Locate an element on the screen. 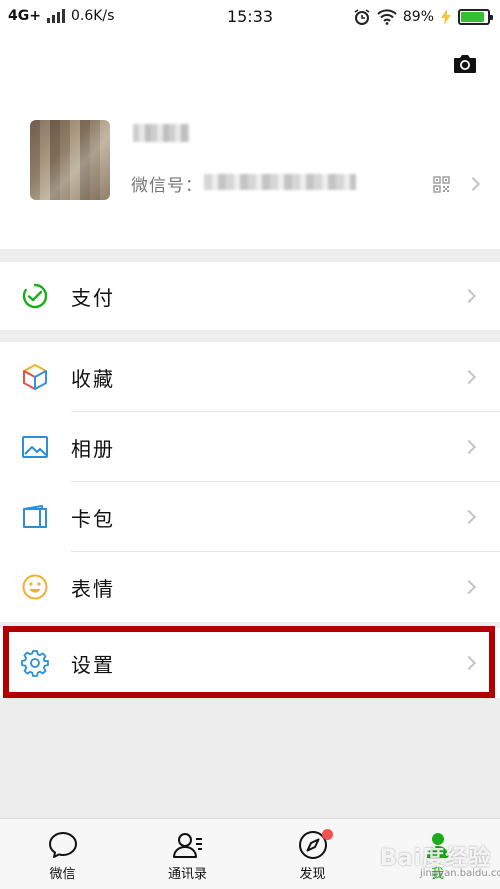 The image size is (500, 889). tab-discover: 发现 is located at coordinates (312, 854).